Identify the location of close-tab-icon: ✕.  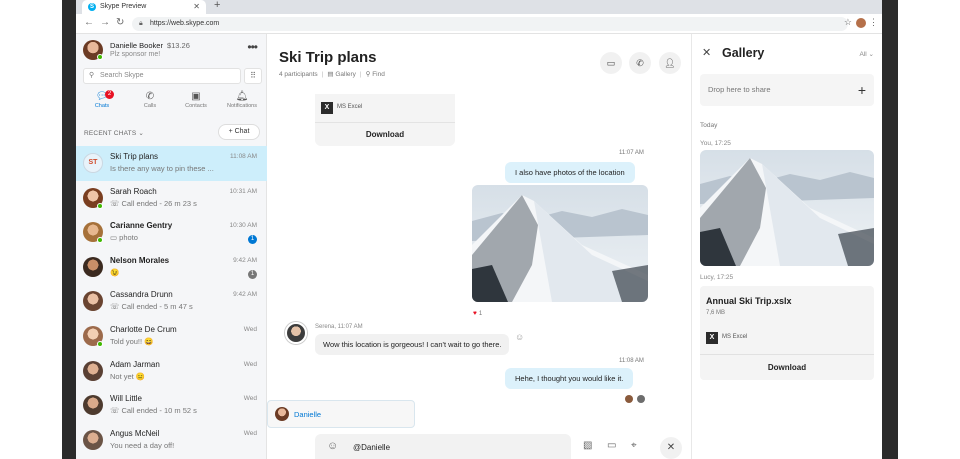
(196, 7).